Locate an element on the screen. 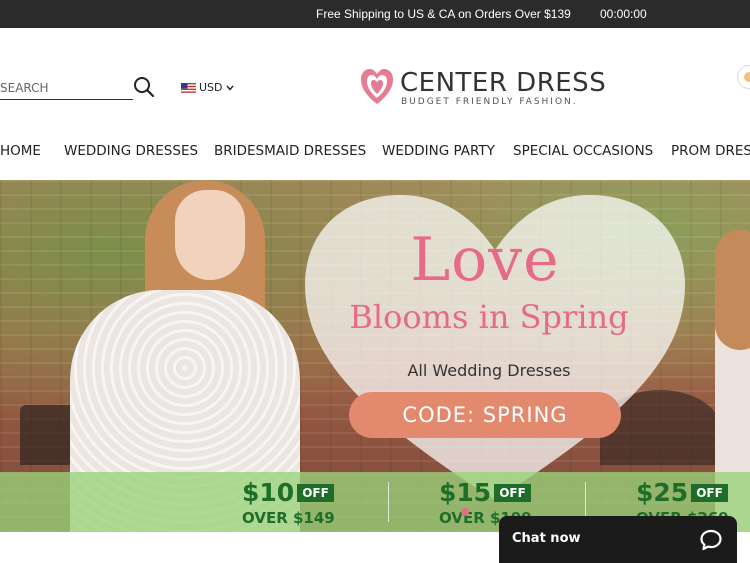  nav-item-wedding-dresses: WEDDING DRESSES is located at coordinates (131, 151).